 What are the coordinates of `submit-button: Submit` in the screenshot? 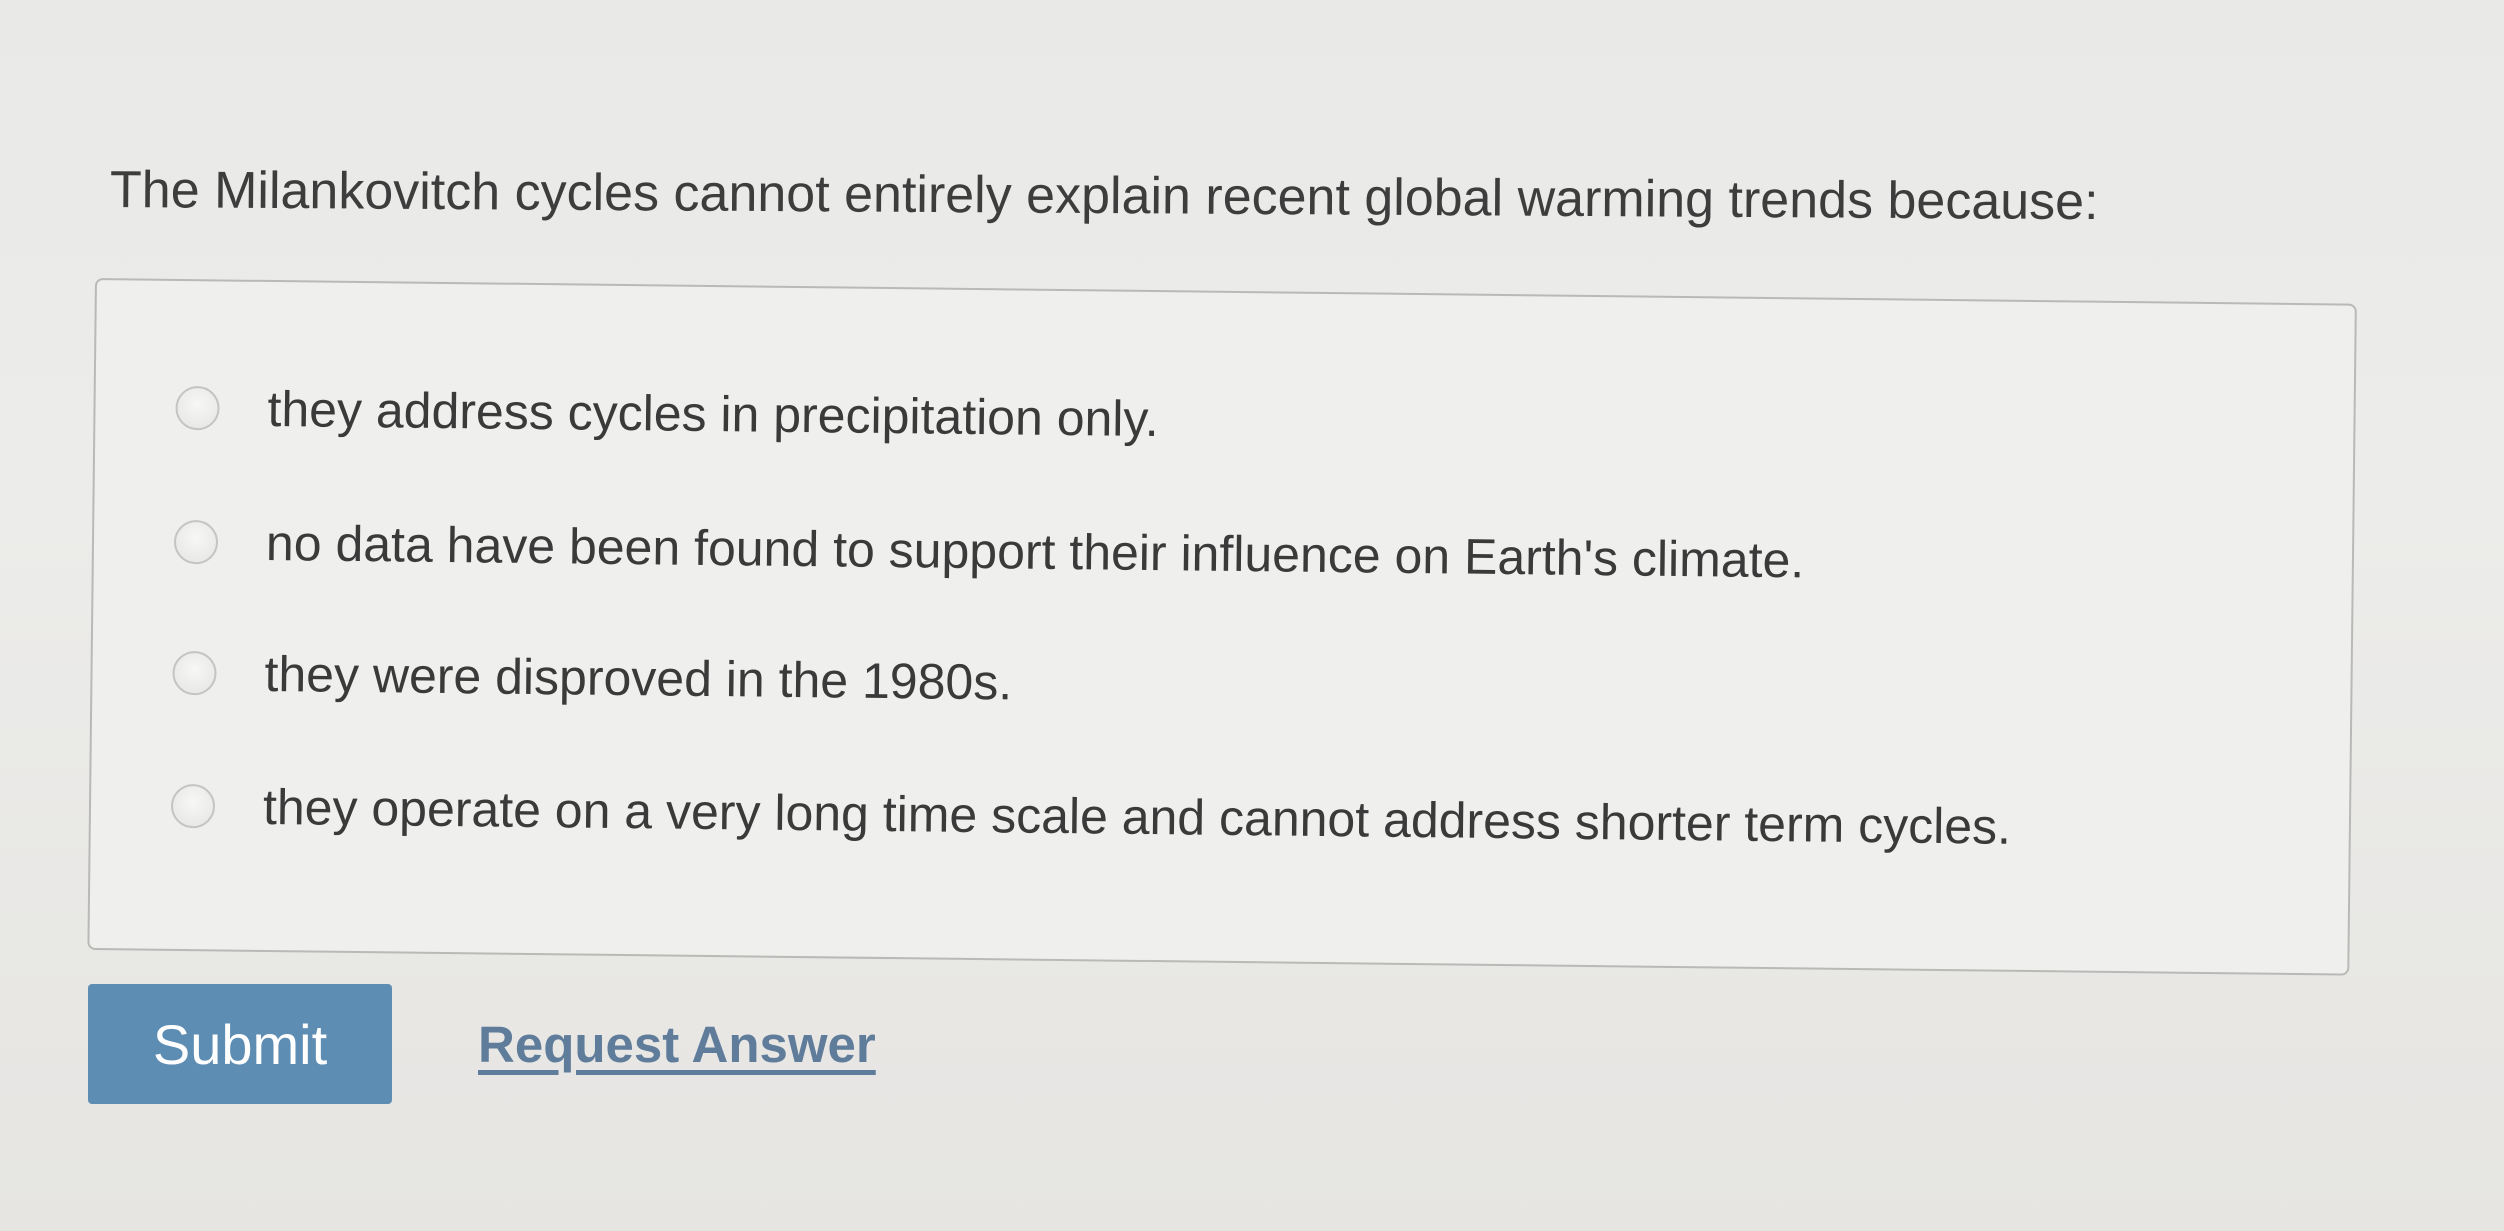 It's located at (240, 1044).